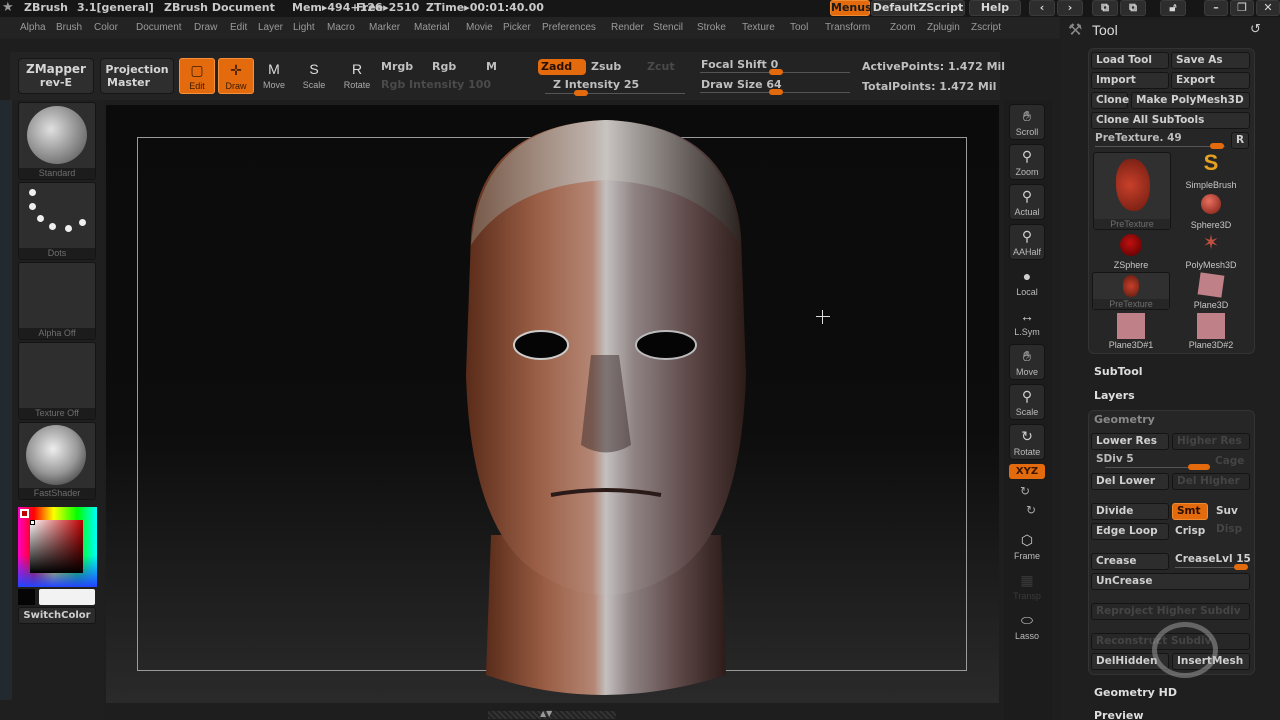 The width and height of the screenshot is (1280, 720). I want to click on lock-icon: 🔓︎, so click(1173, 8).